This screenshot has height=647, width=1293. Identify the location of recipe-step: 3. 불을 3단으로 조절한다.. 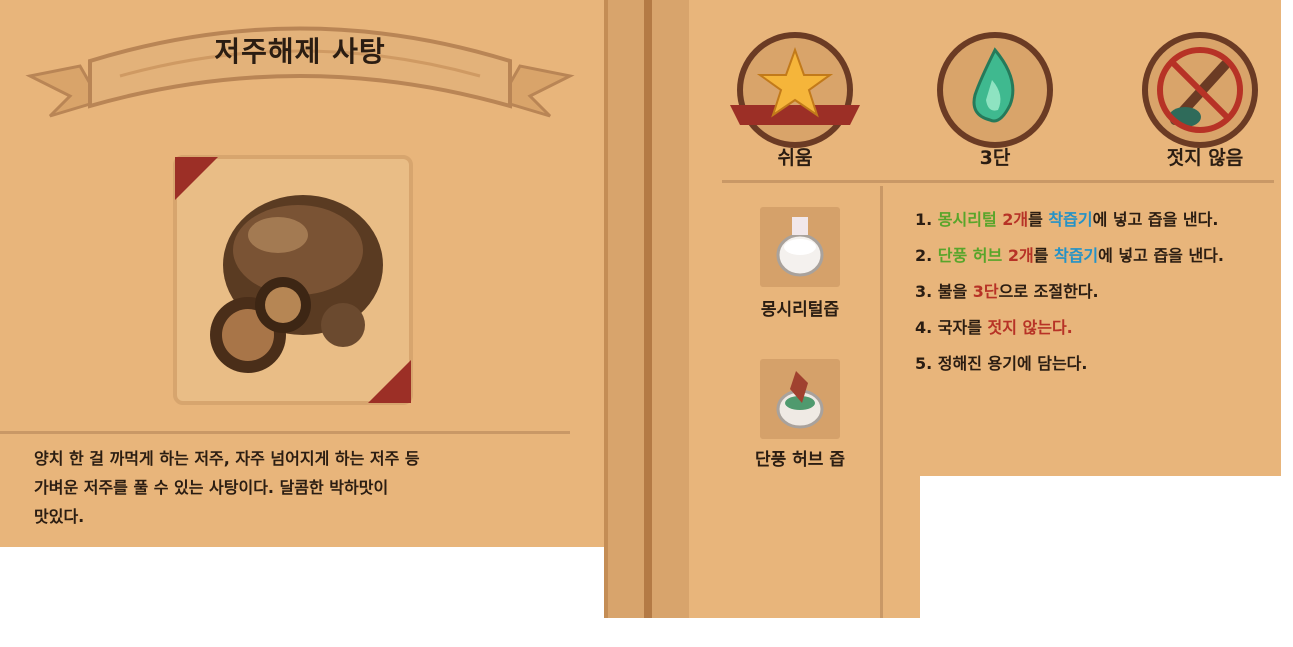
(1090, 291).